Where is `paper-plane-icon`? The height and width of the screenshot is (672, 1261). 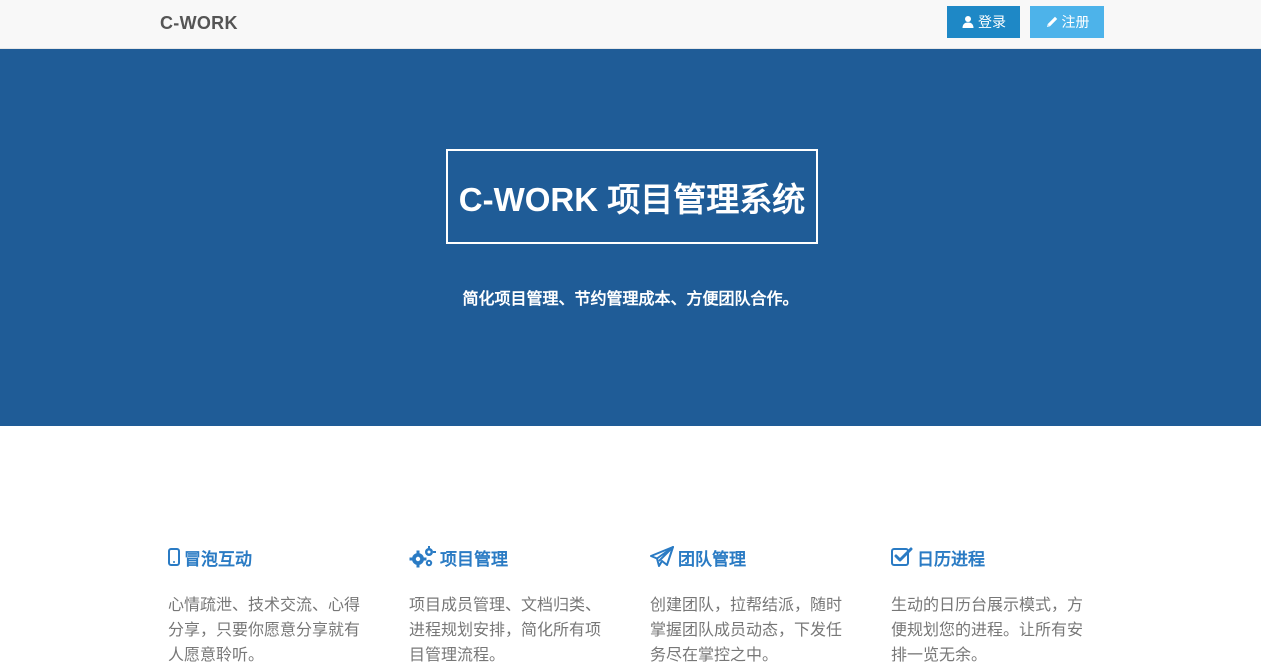
paper-plane-icon is located at coordinates (662, 557).